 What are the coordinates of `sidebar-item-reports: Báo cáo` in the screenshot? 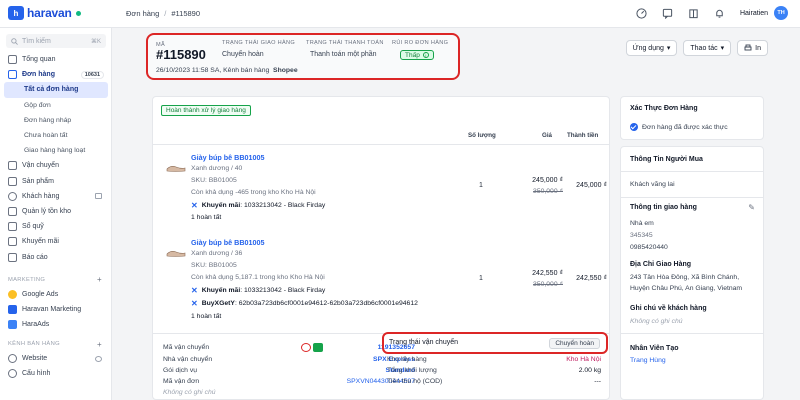 It's located at (56, 256).